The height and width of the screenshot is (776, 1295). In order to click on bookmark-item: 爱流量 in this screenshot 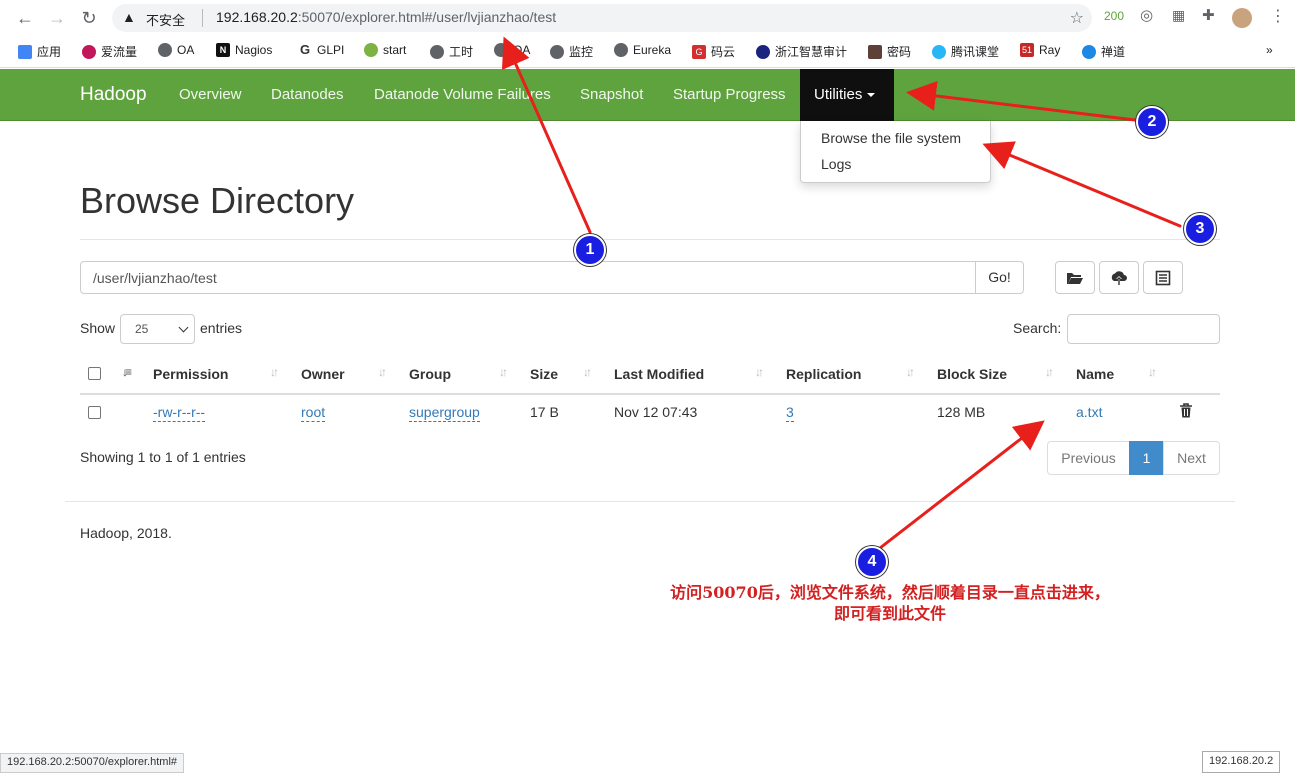, I will do `click(109, 51)`.